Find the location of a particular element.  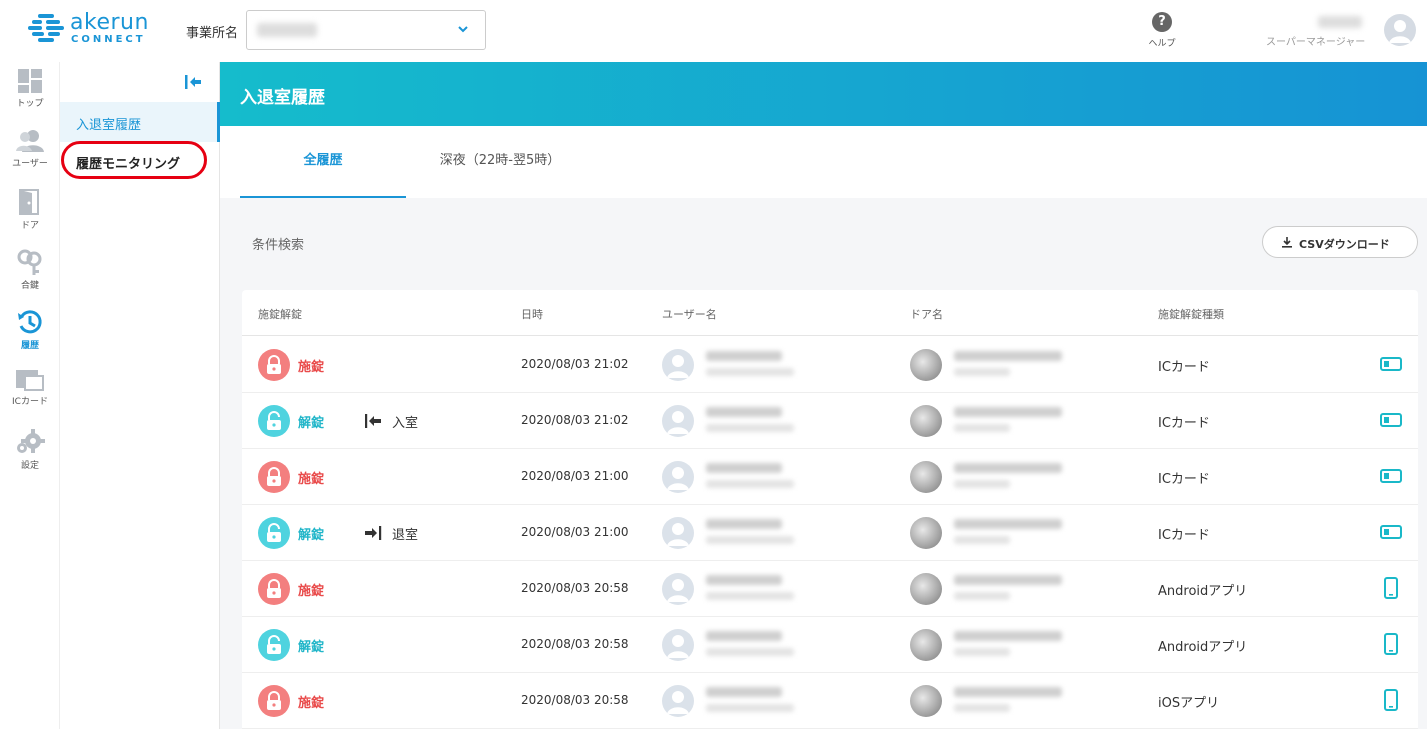

download-icon is located at coordinates (1287, 242).